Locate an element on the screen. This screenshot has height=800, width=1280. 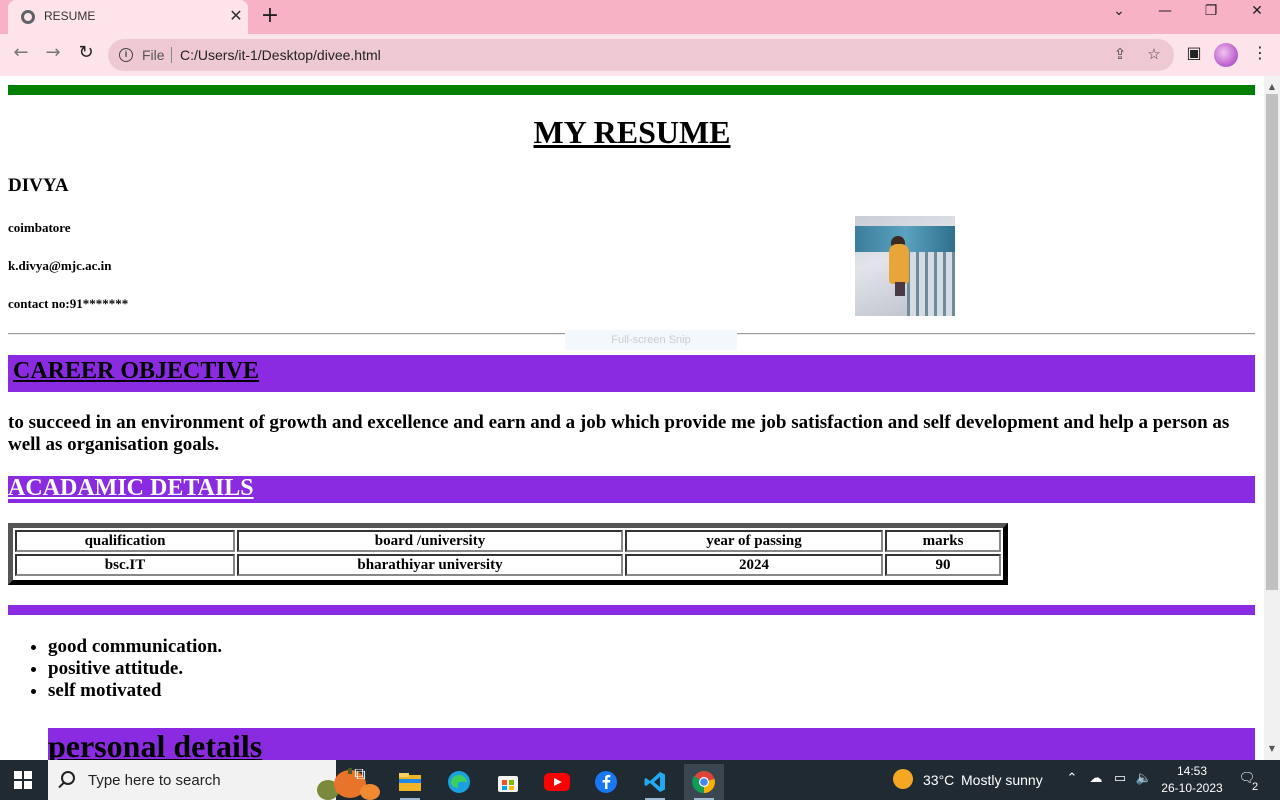
table-cell-marks: 90 is located at coordinates (943, 565).